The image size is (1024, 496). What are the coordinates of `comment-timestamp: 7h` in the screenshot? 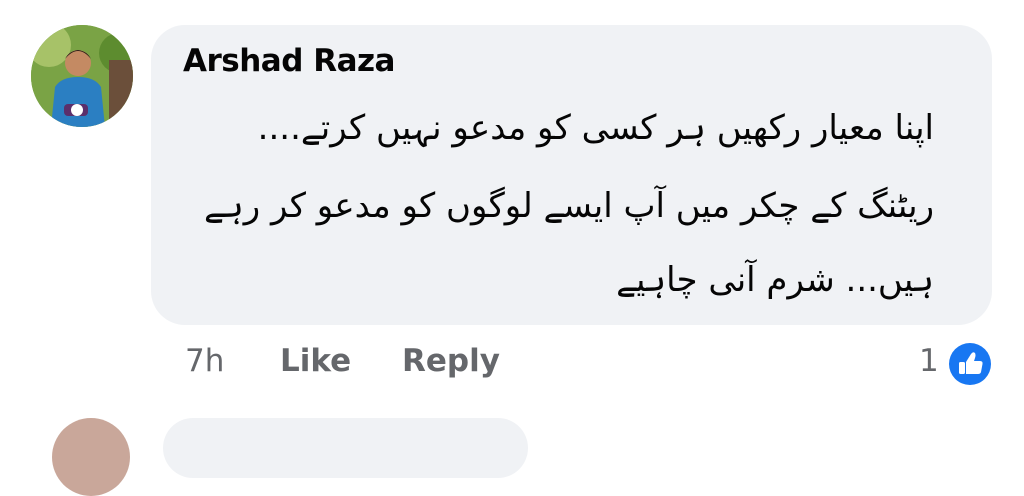 It's located at (204, 361).